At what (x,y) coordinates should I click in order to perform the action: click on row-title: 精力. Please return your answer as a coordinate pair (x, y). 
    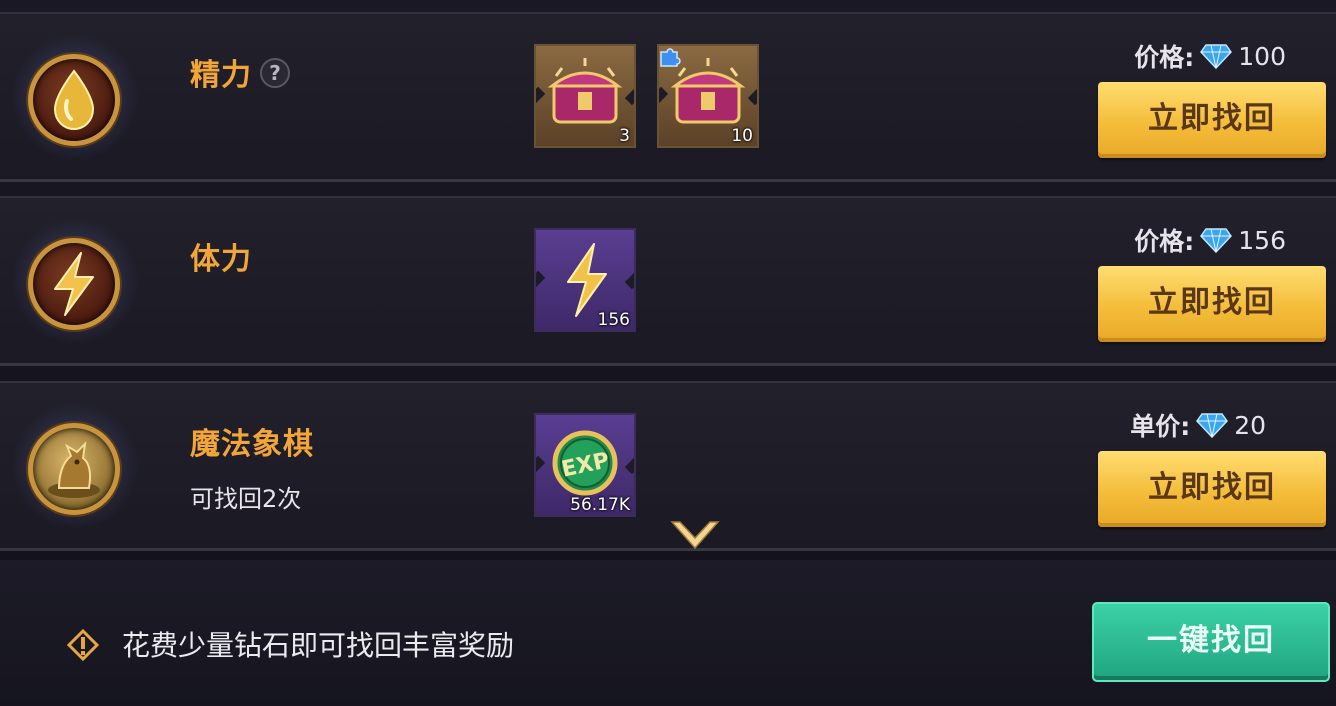
    Looking at the image, I should click on (221, 75).